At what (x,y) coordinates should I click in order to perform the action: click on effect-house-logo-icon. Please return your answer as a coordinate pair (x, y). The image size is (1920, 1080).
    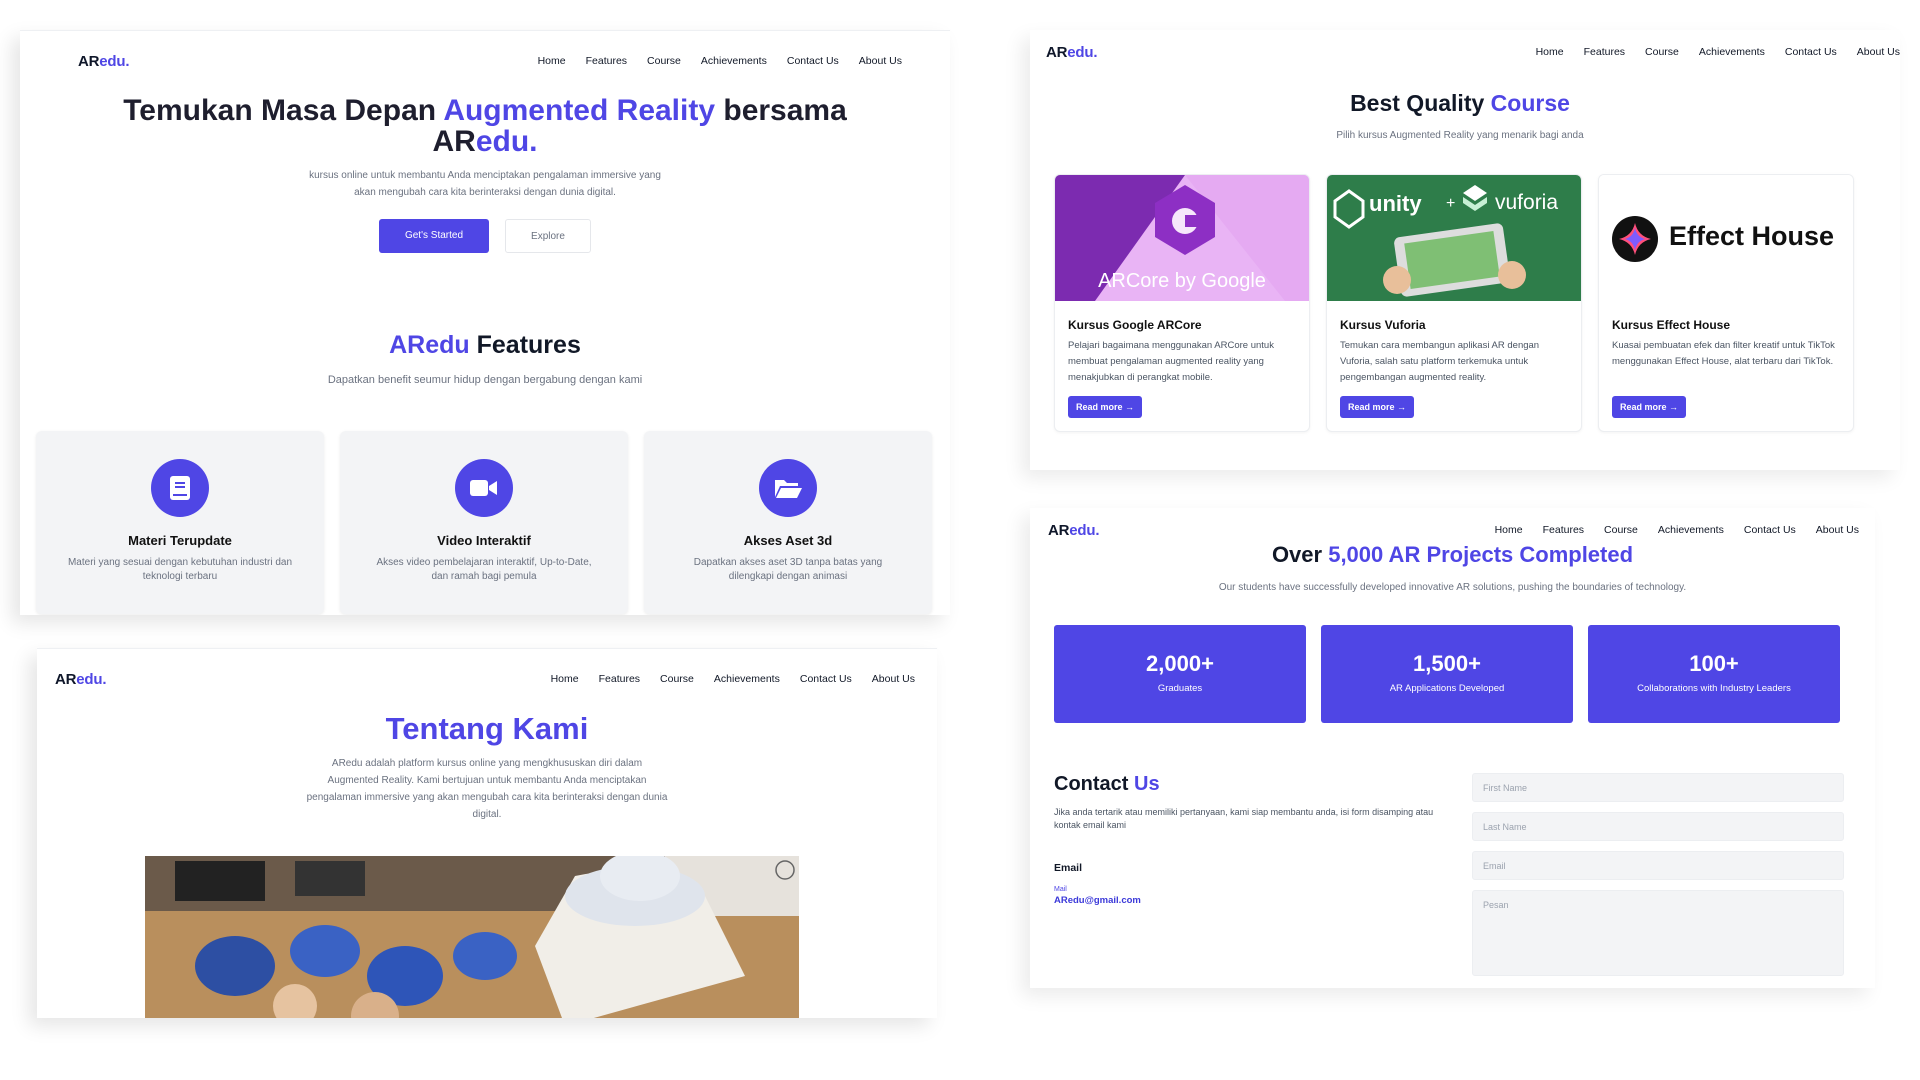
    Looking at the image, I should click on (1635, 239).